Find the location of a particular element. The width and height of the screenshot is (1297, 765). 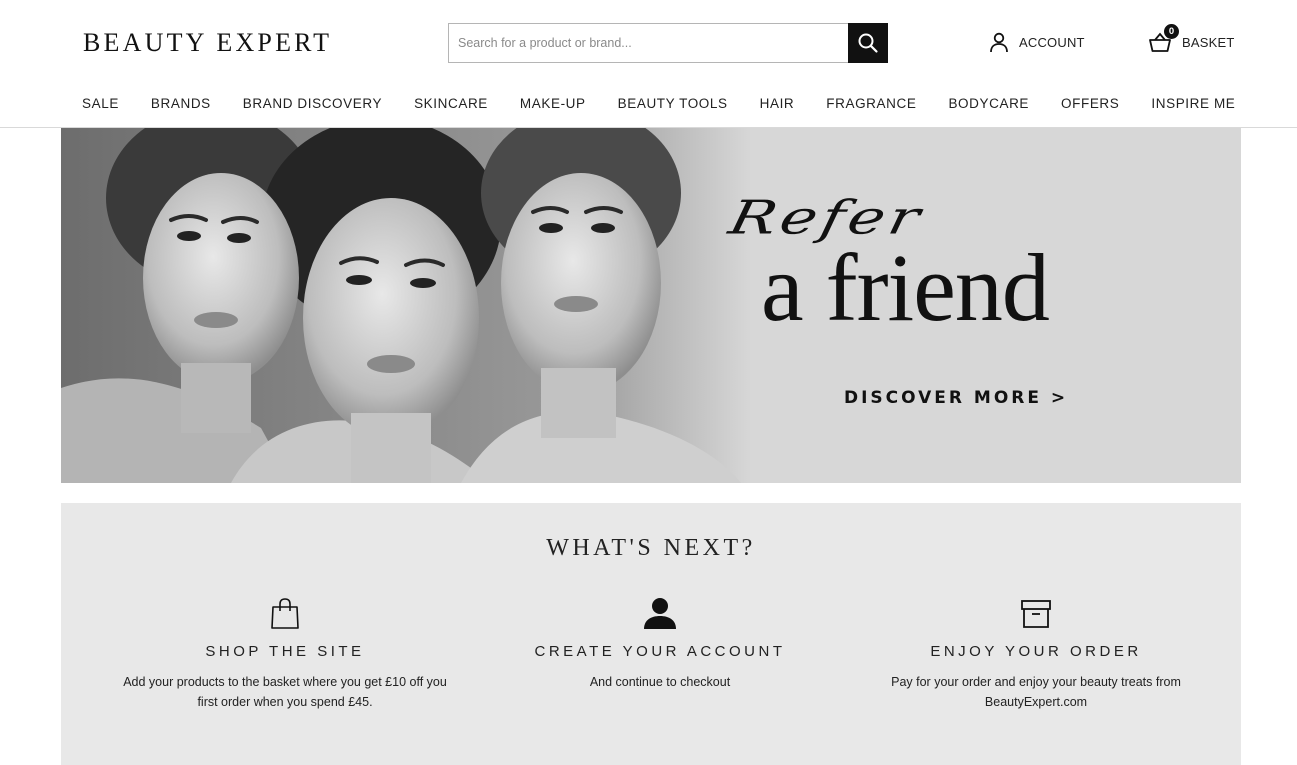

search-icon is located at coordinates (868, 43).